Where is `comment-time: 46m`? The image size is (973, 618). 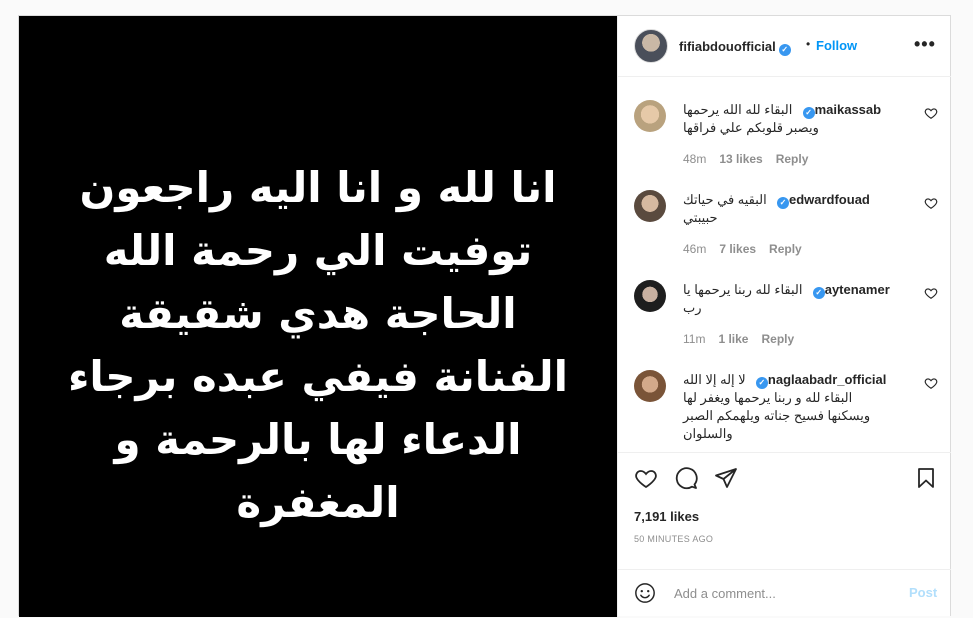 comment-time: 46m is located at coordinates (694, 249).